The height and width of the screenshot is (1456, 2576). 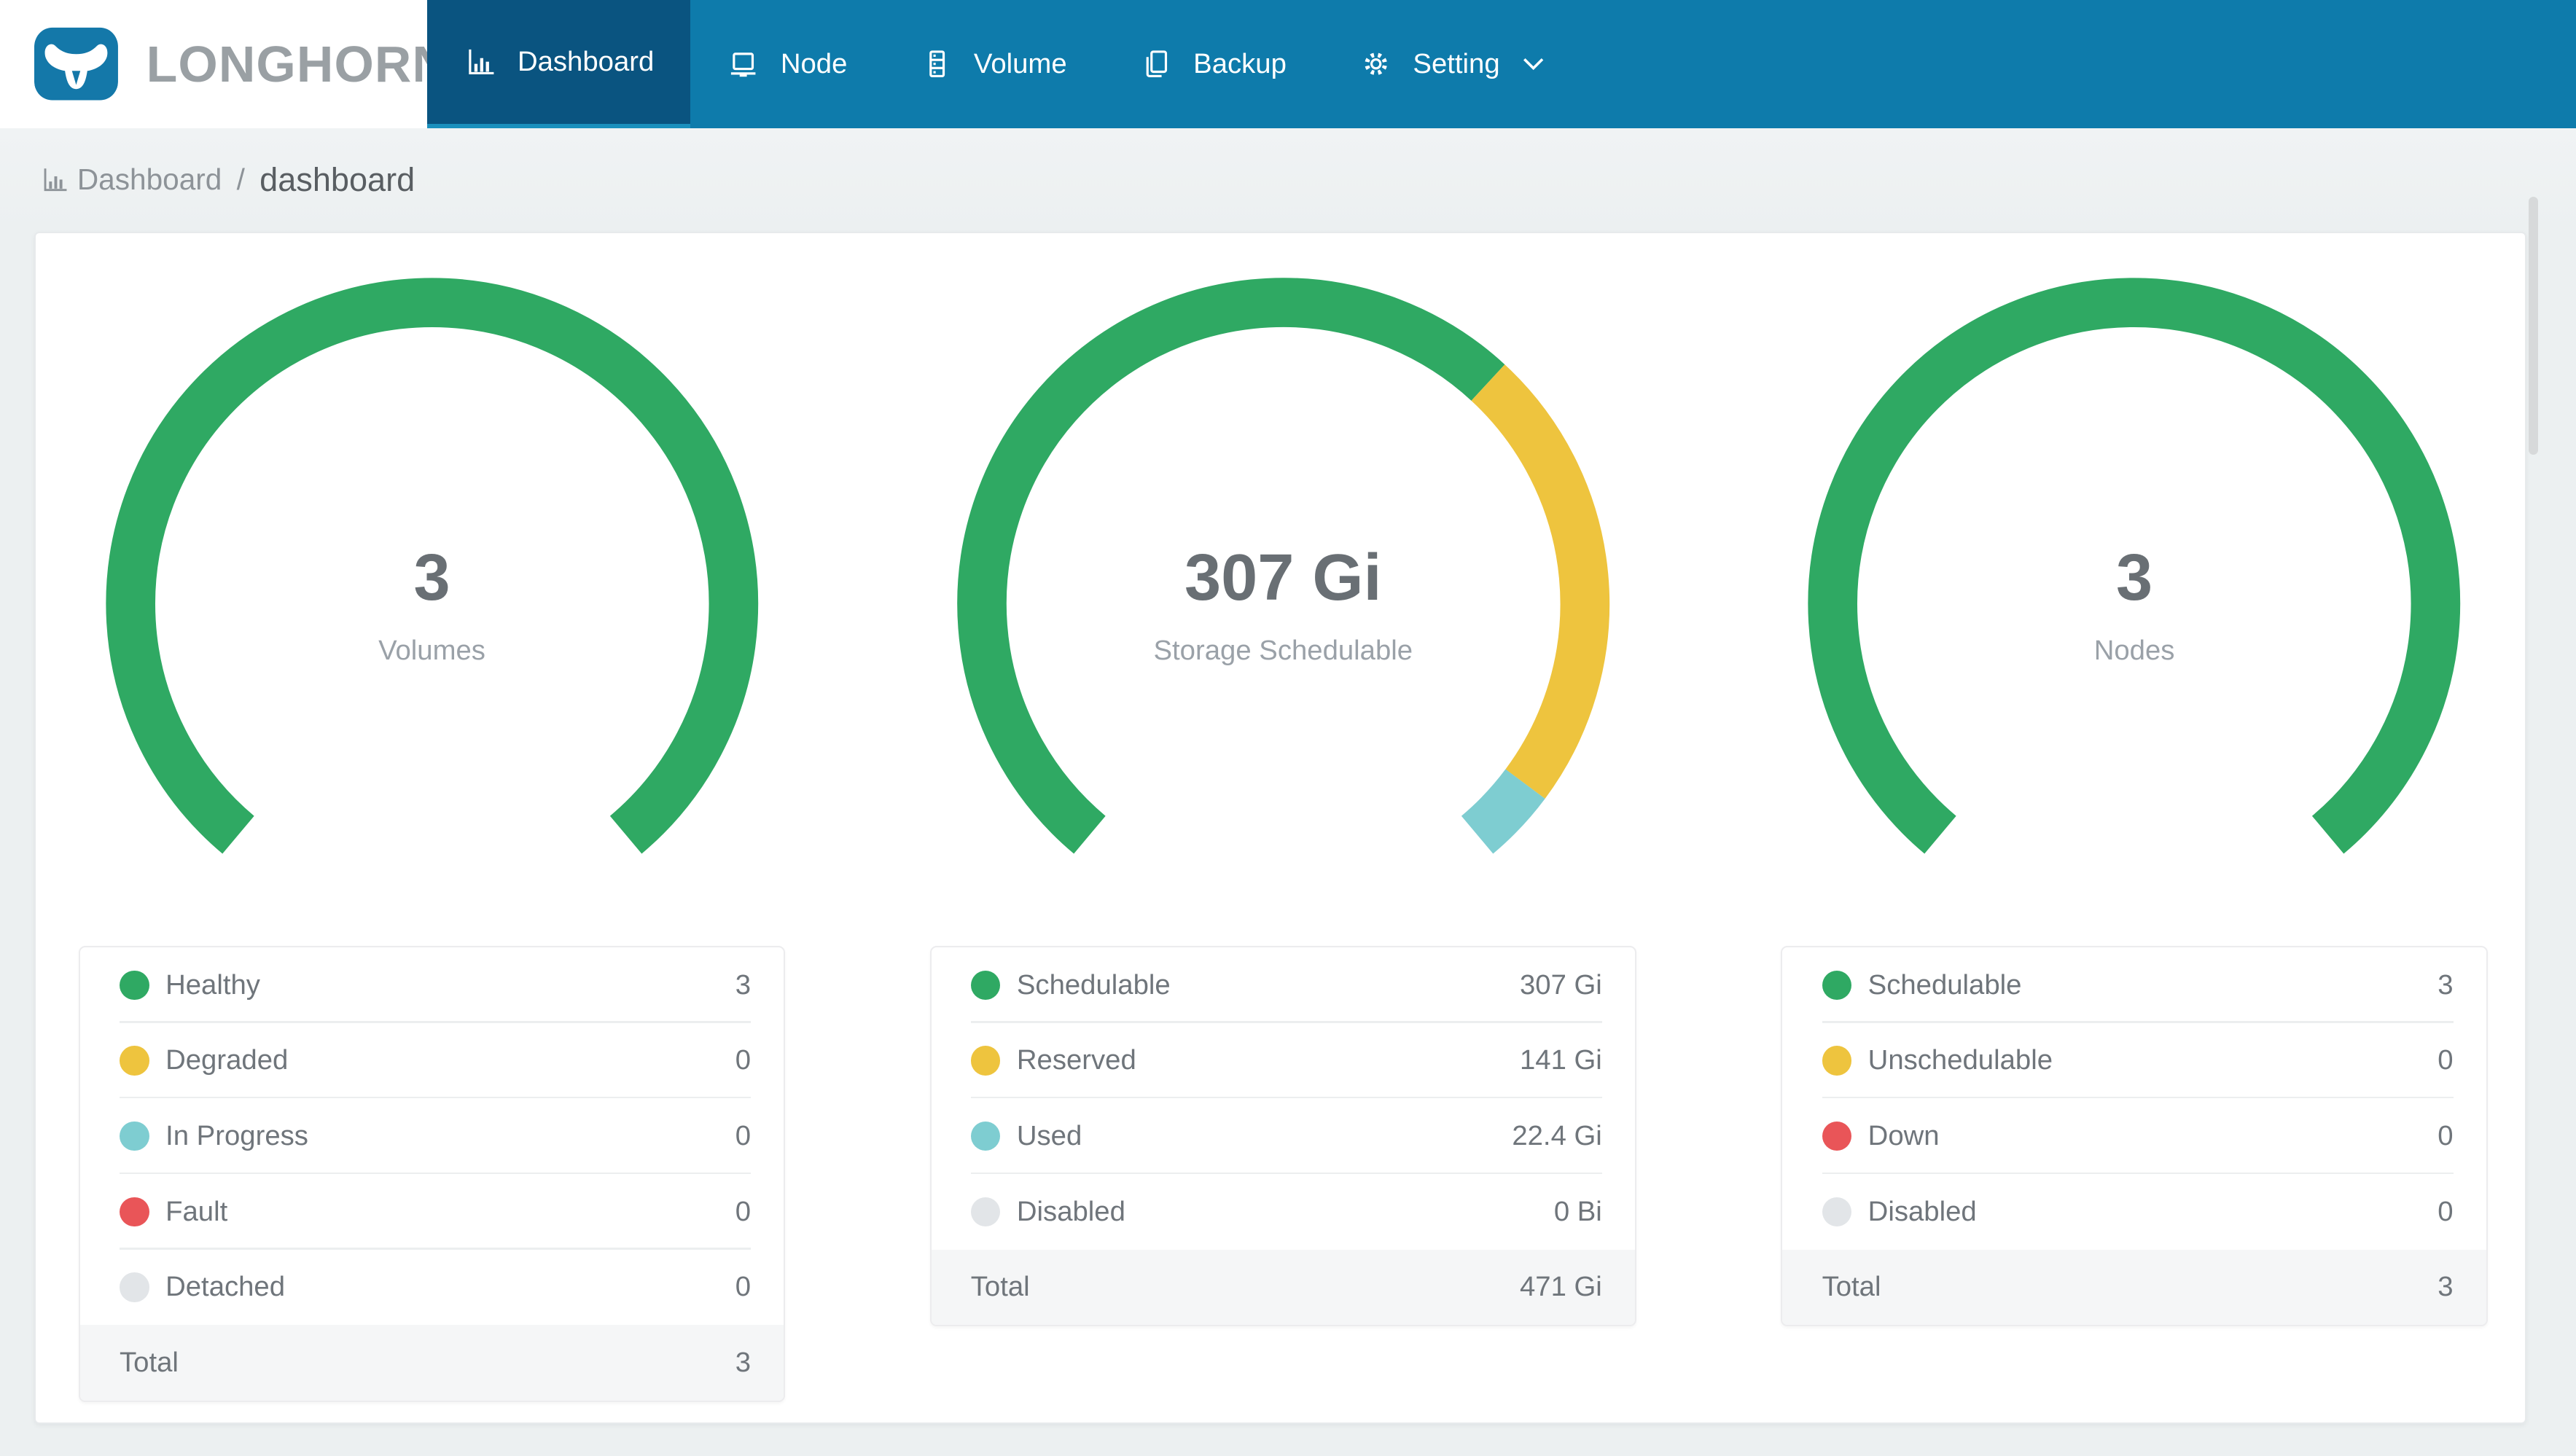 I want to click on backup-copy-icon, so click(x=1156, y=64).